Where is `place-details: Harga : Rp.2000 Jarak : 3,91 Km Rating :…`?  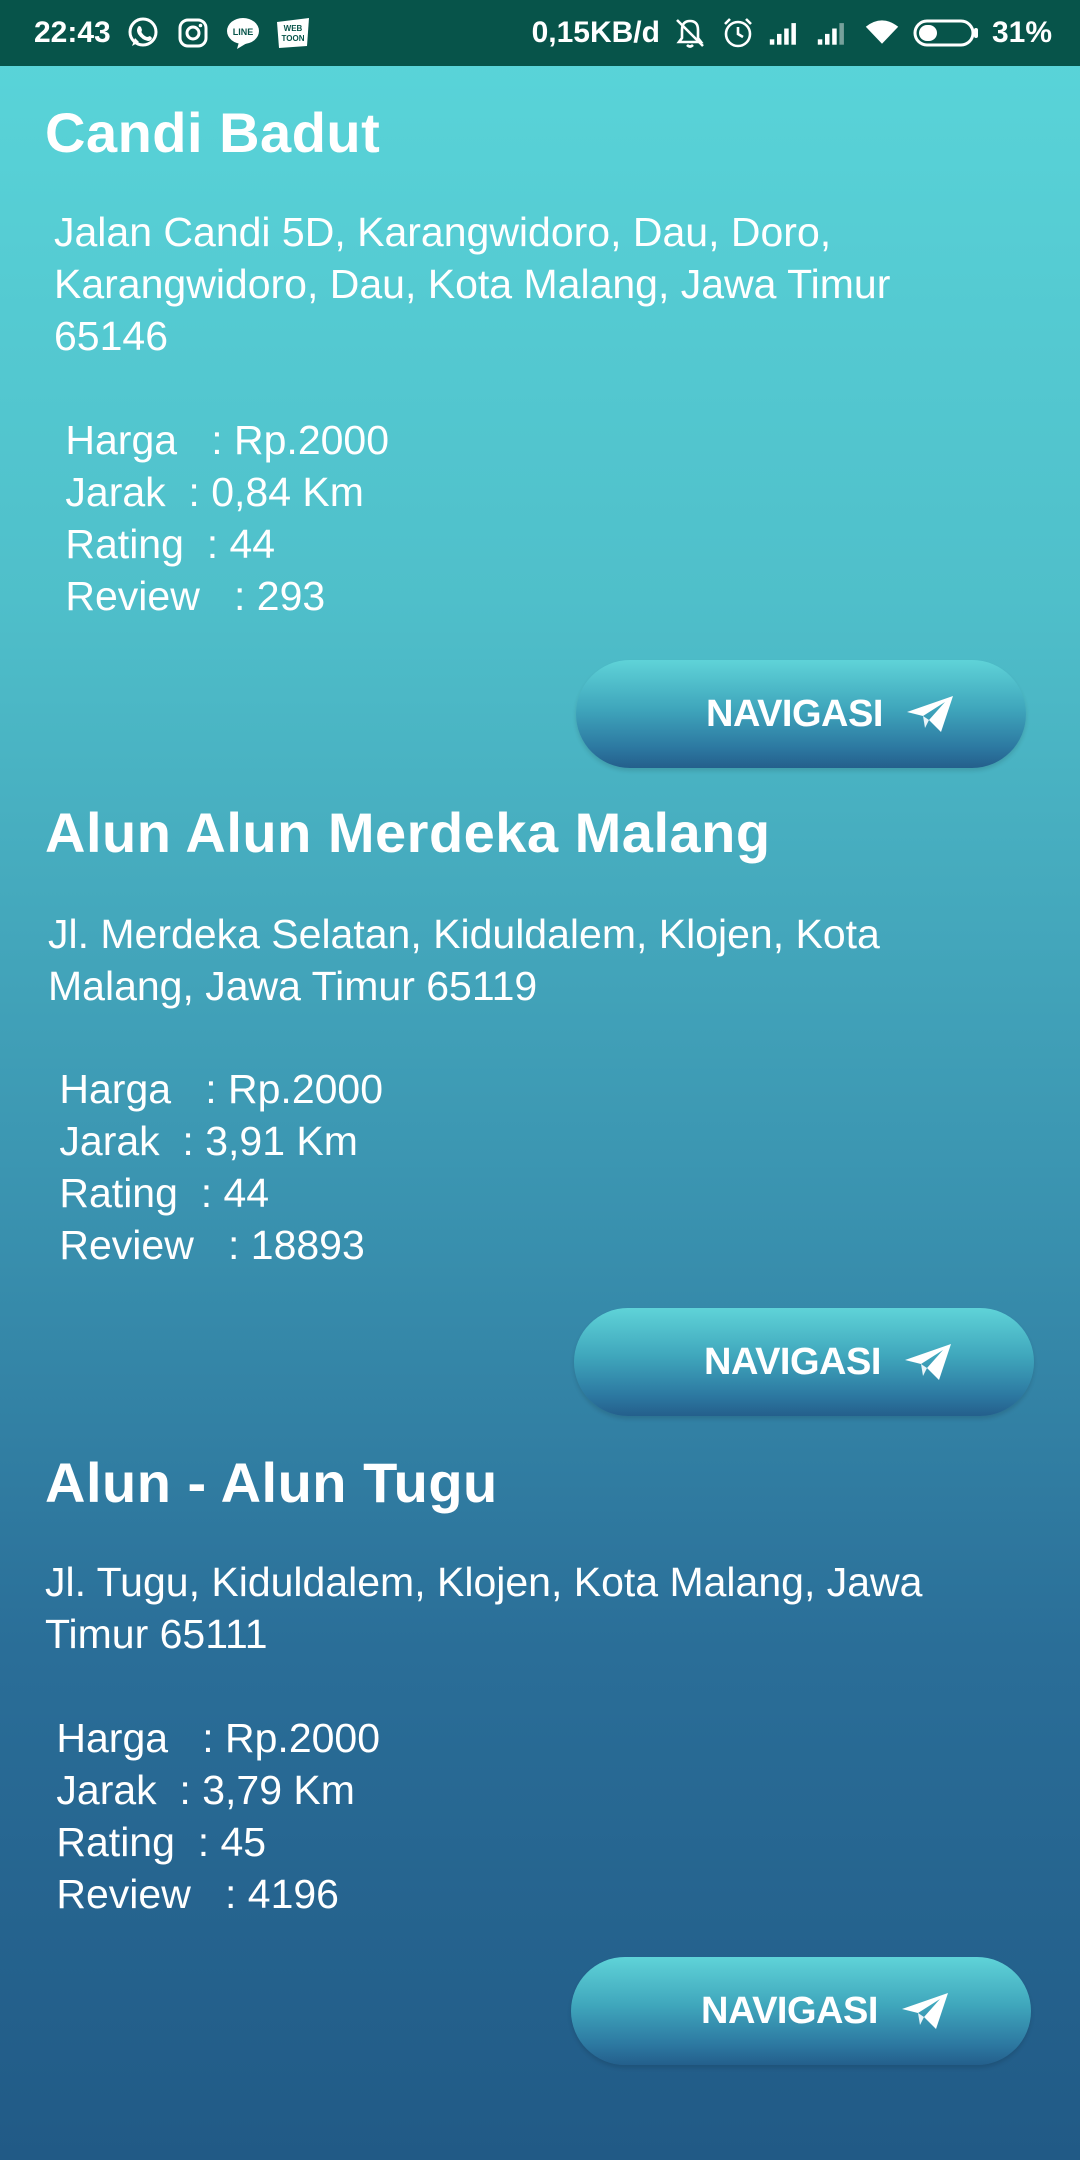 place-details: Harga : Rp.2000 Jarak : 3,91 Km Rating :… is located at coordinates (215, 1167).